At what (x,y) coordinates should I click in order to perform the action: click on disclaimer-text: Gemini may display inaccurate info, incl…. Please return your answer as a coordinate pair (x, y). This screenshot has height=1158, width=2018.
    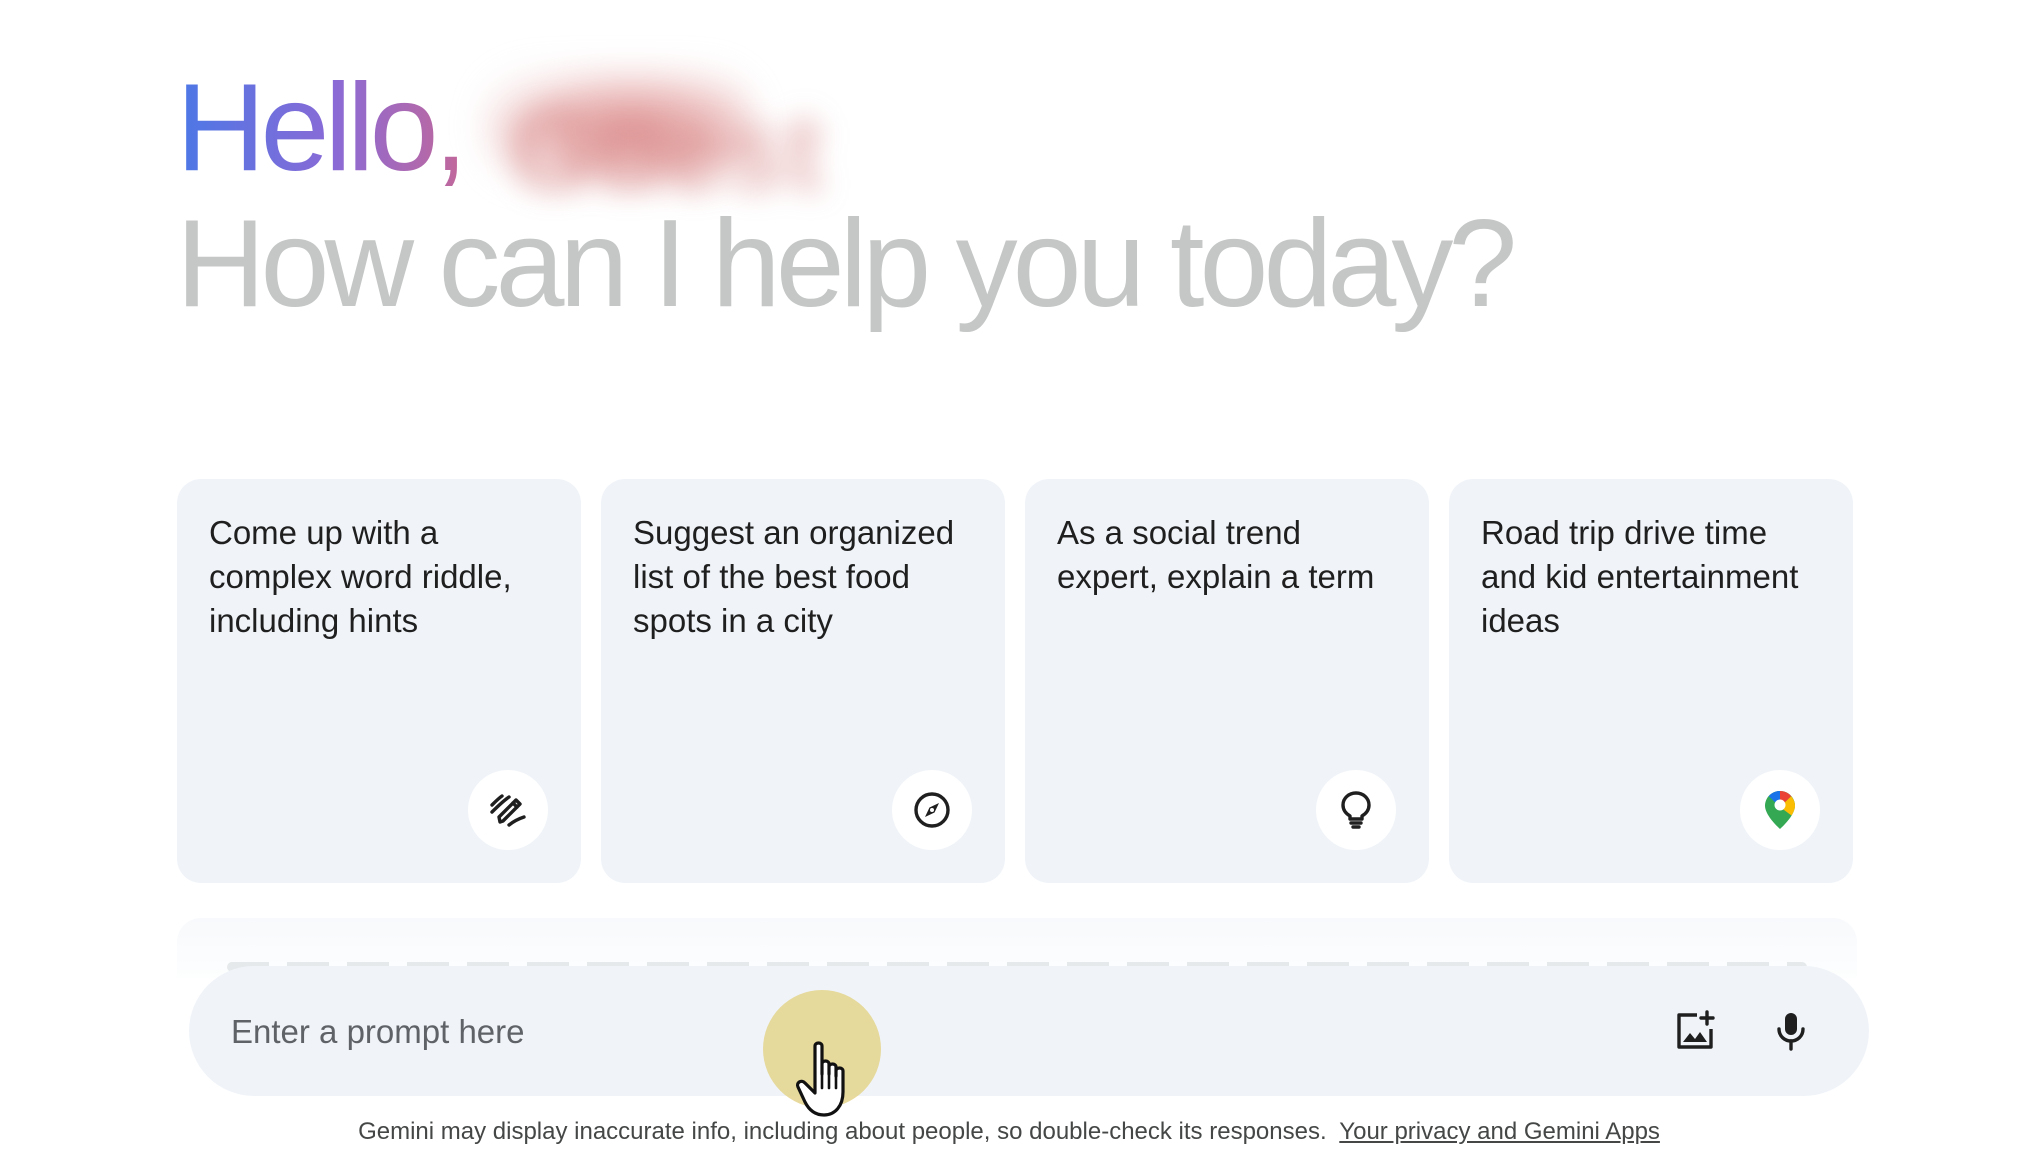
    Looking at the image, I should click on (842, 1131).